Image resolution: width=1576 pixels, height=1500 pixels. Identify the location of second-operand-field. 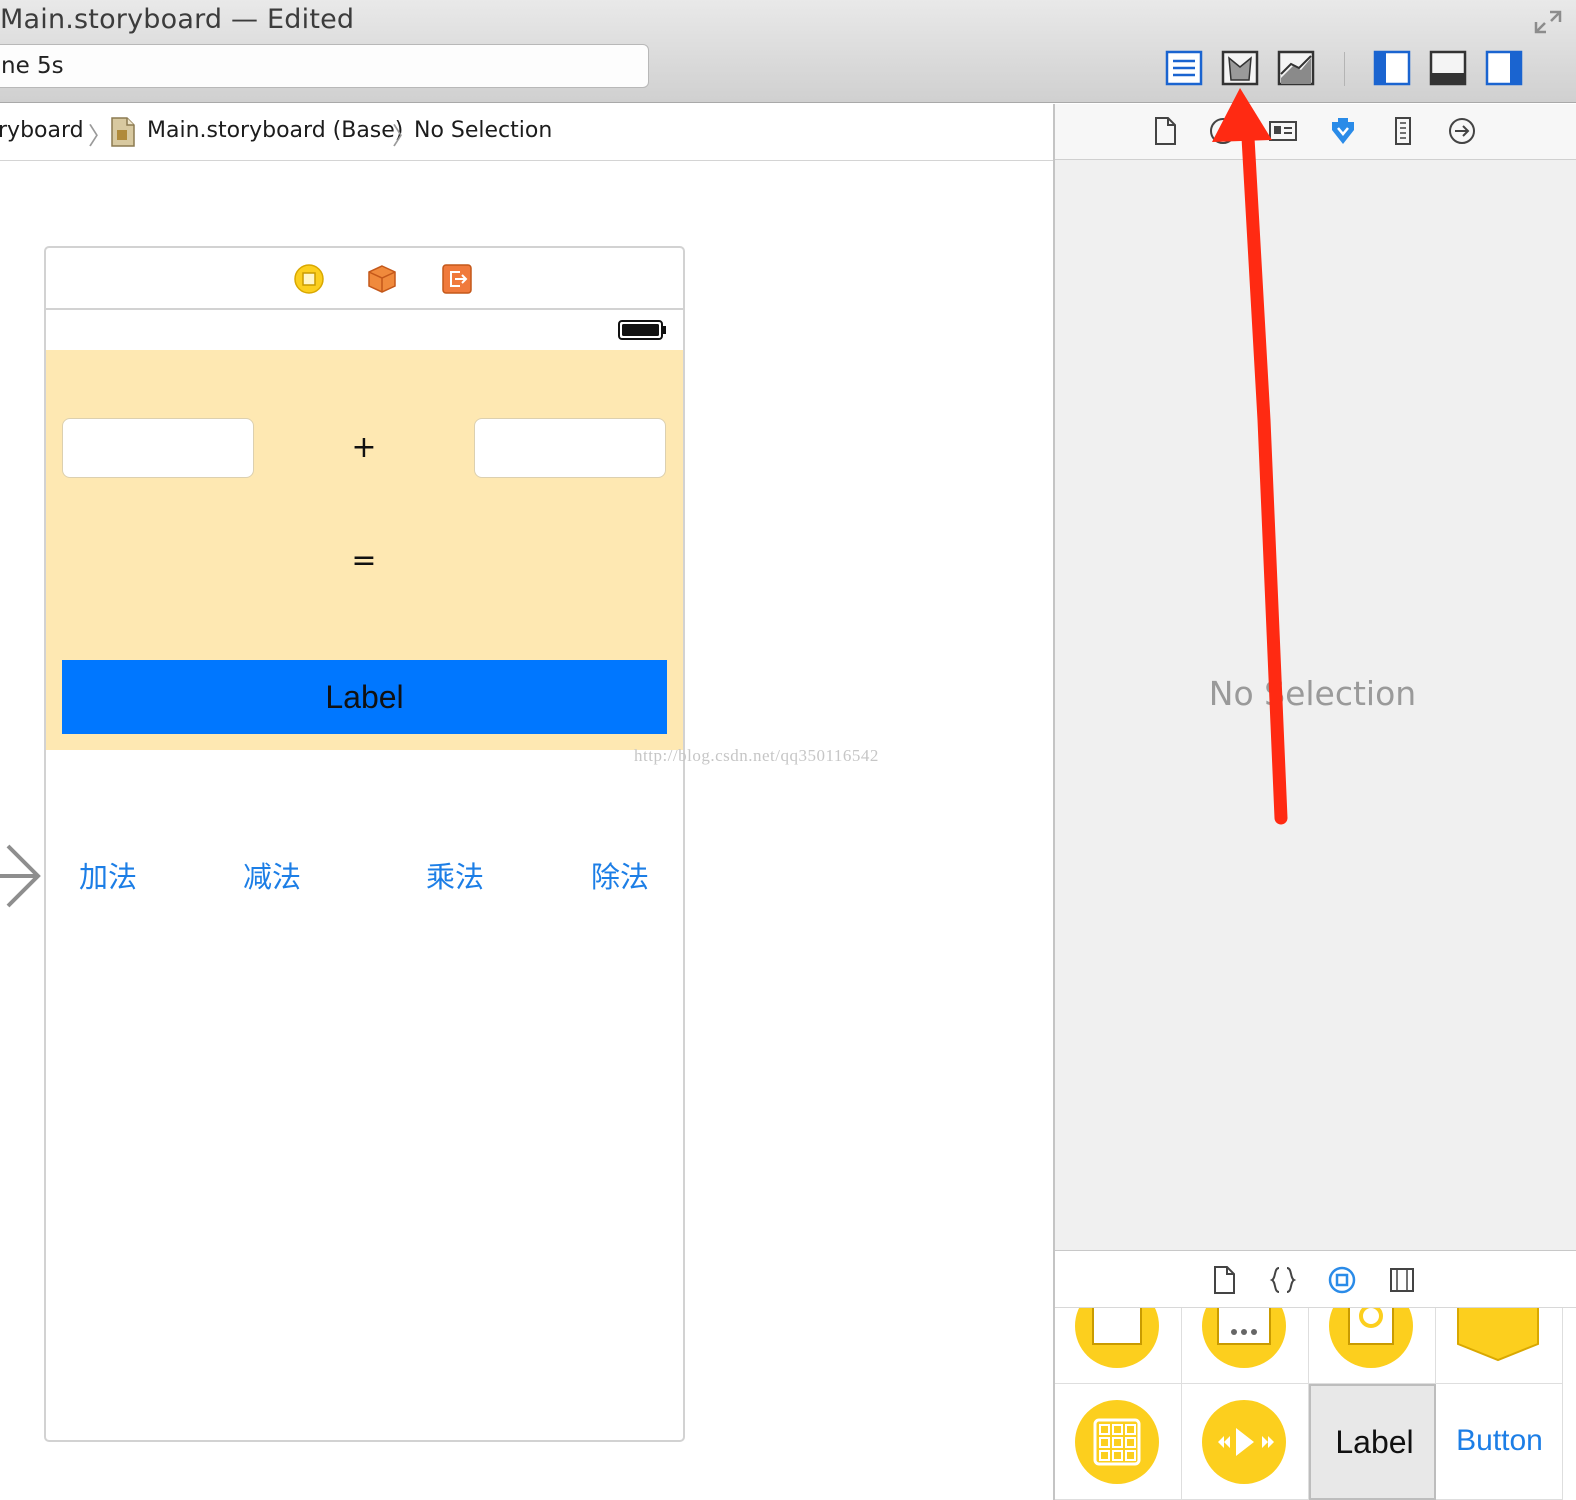
(570, 448).